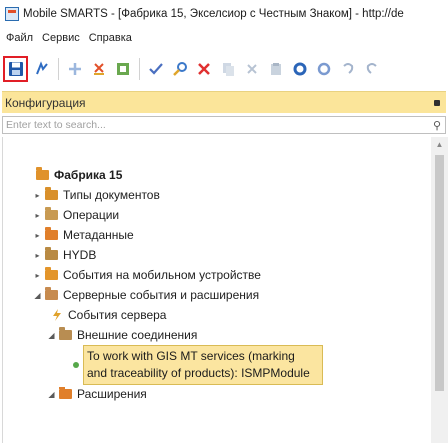  Describe the element at coordinates (117, 315) in the screenshot. I see `tree-item-label: События сервера` at that location.